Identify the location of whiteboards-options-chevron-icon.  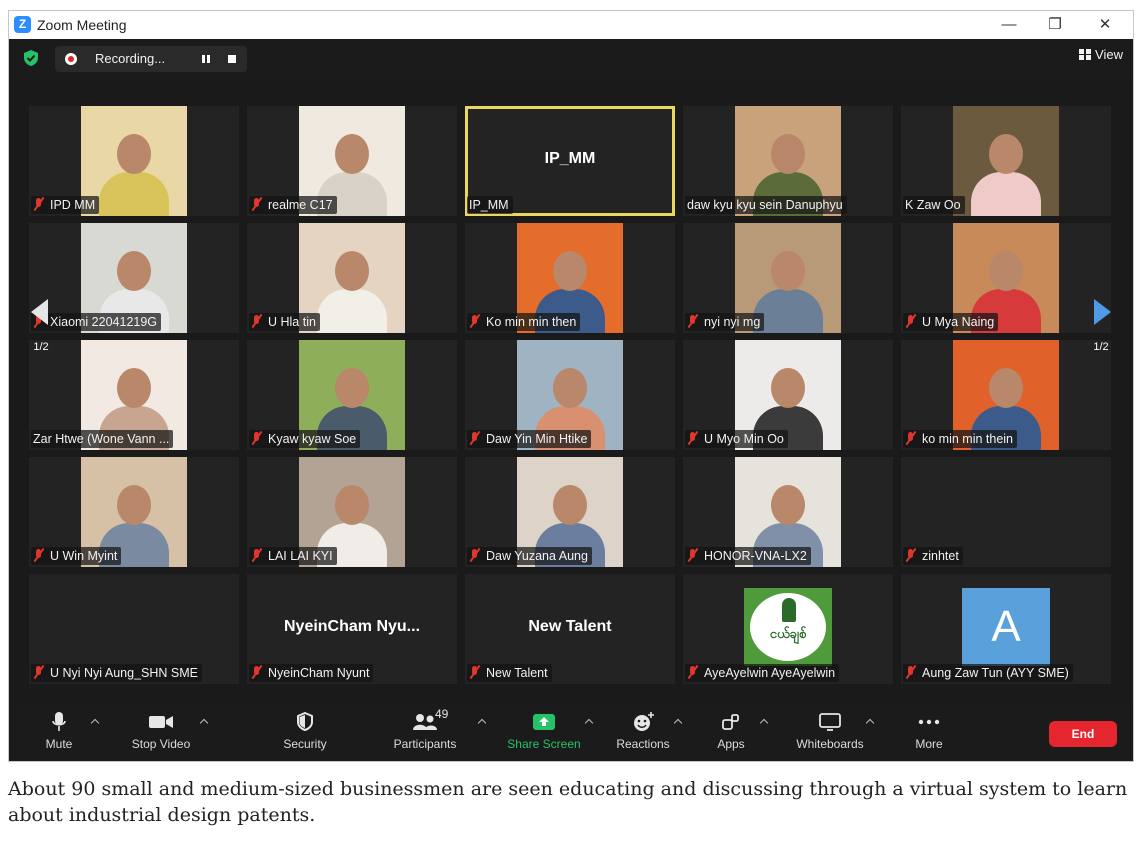
(870, 722).